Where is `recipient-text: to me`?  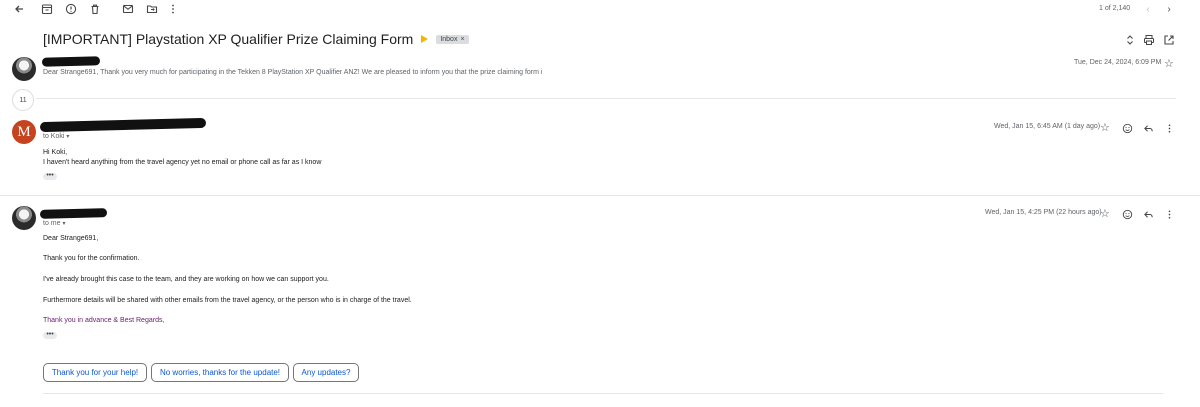
recipient-text: to me is located at coordinates (52, 223).